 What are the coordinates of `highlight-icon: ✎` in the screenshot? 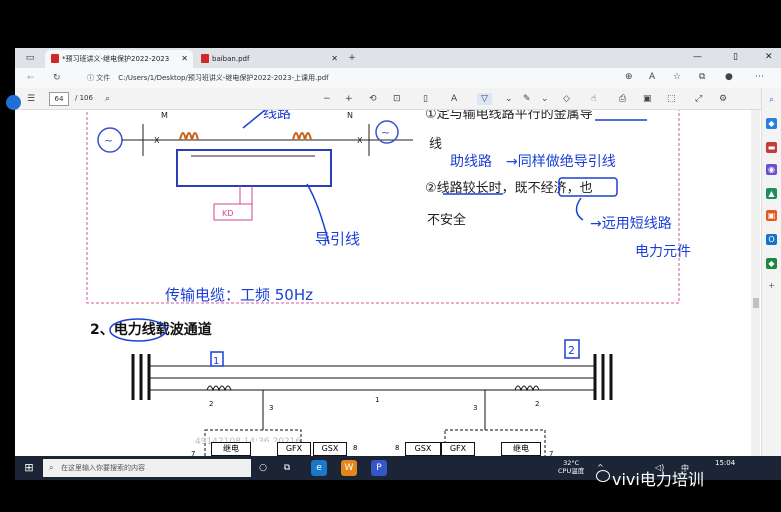 It's located at (527, 99).